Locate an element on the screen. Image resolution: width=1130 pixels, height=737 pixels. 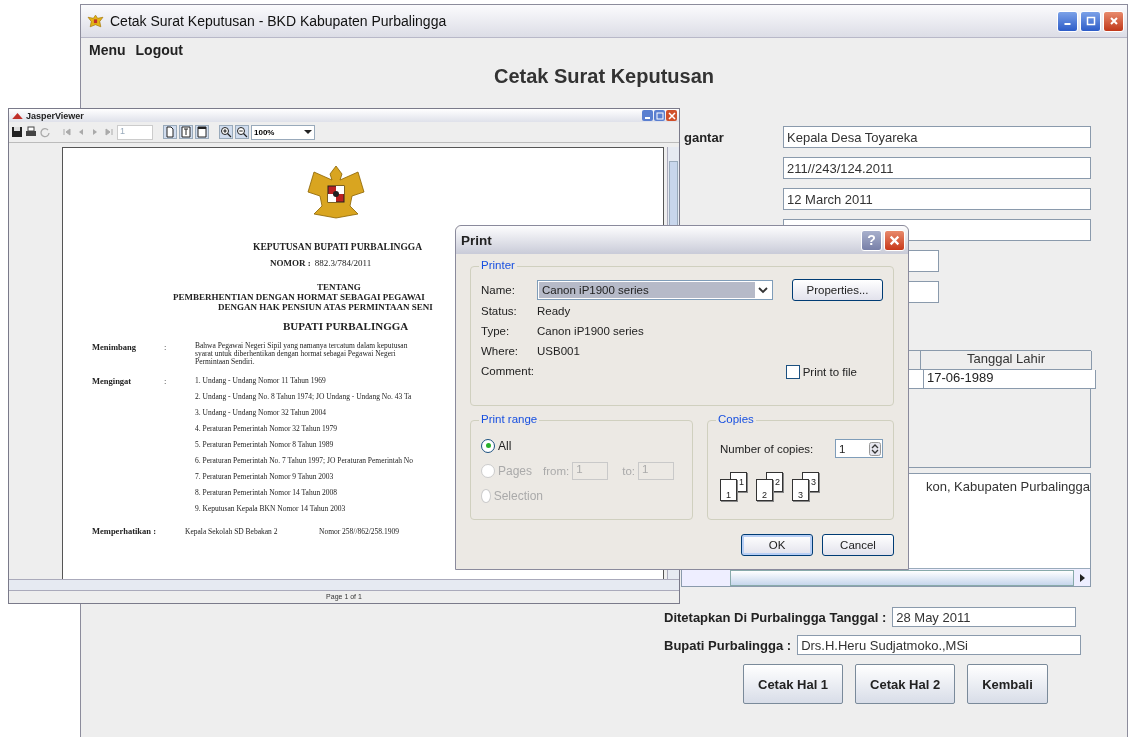
field-label: to: is located at coordinates (628, 470).